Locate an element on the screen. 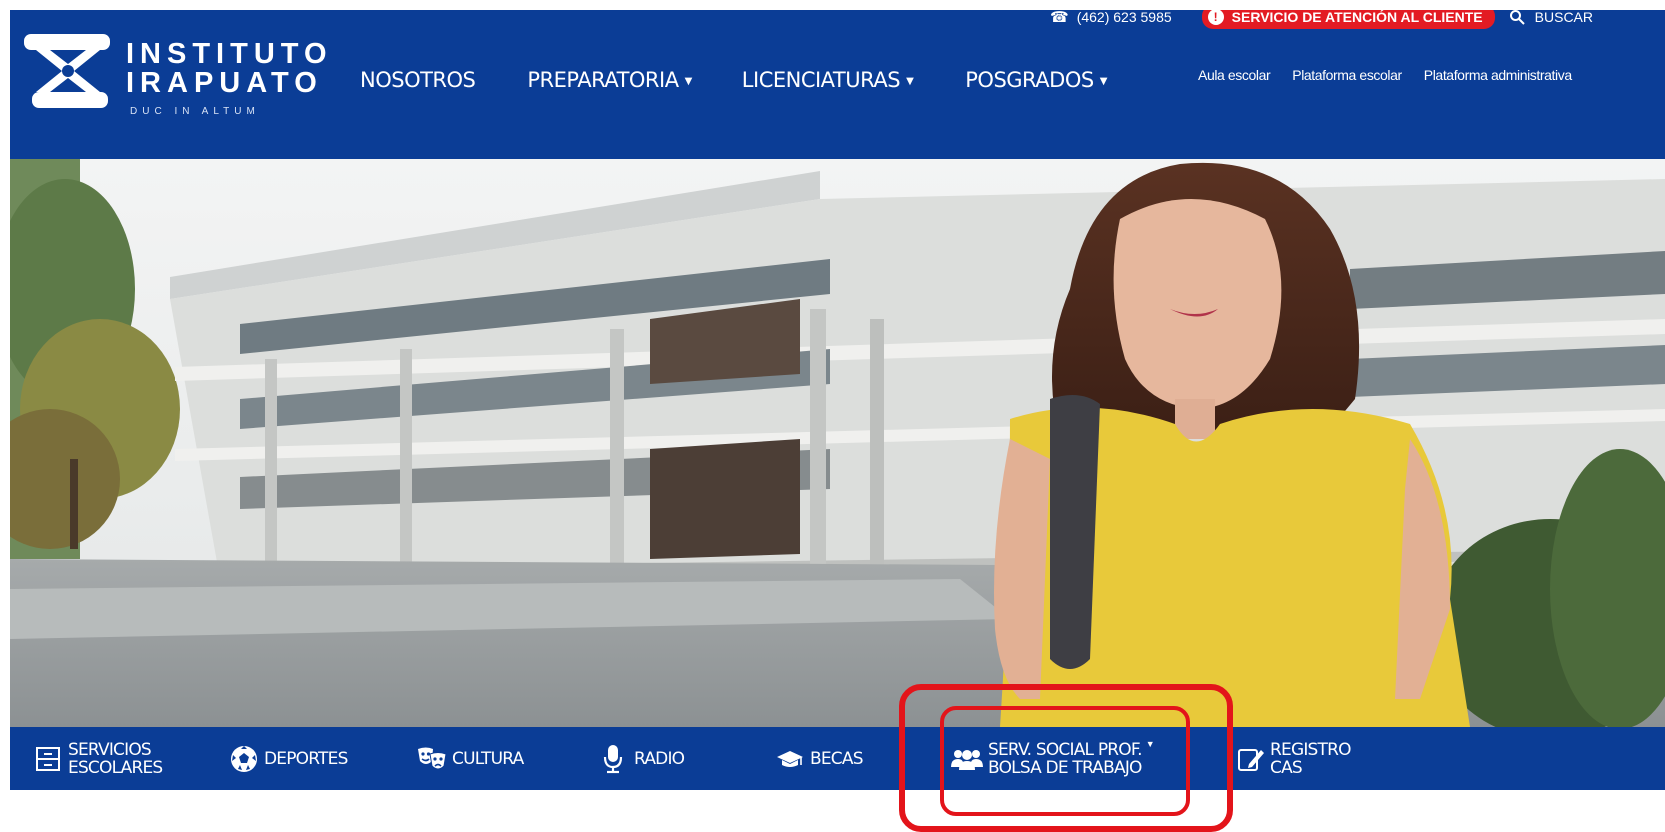 The height and width of the screenshot is (832, 1665). deportes-link: DEPORTES is located at coordinates (288, 759).